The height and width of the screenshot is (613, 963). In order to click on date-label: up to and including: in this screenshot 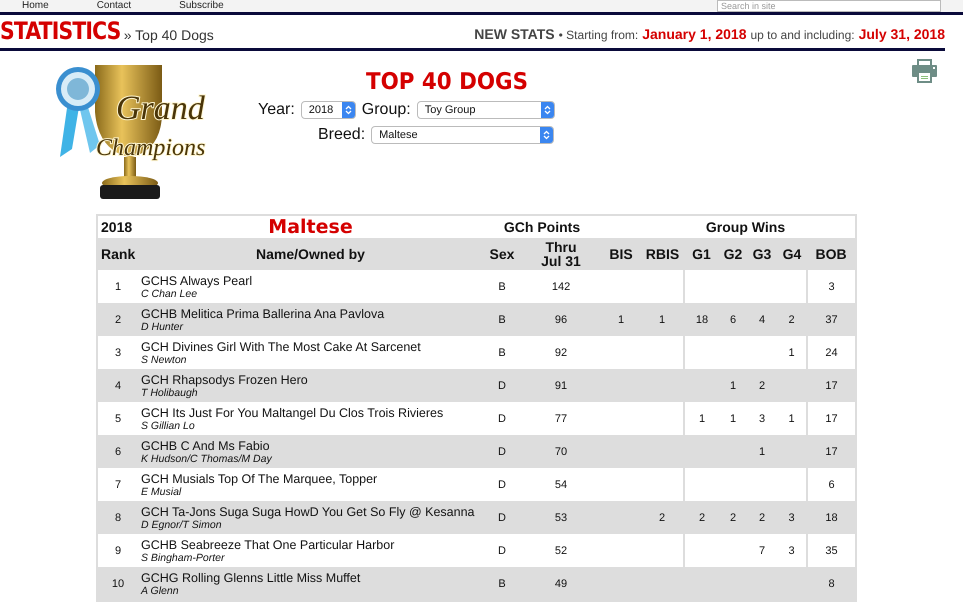, I will do `click(802, 35)`.